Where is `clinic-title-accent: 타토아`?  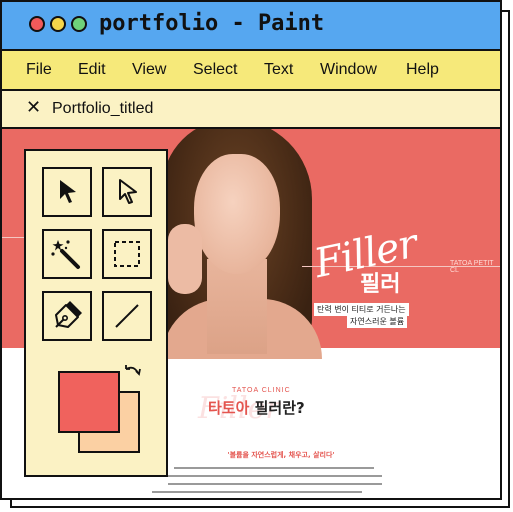
clinic-title-accent: 타토아 is located at coordinates (229, 408).